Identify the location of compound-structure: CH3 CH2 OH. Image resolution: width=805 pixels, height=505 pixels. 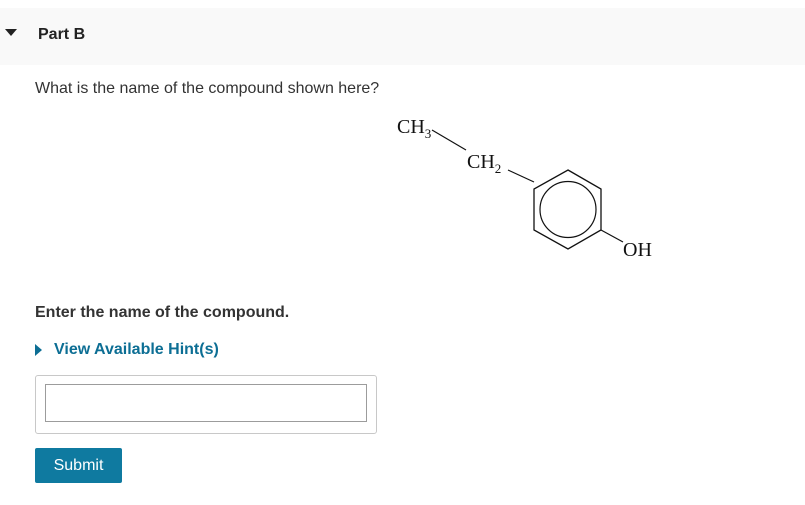
(524, 188).